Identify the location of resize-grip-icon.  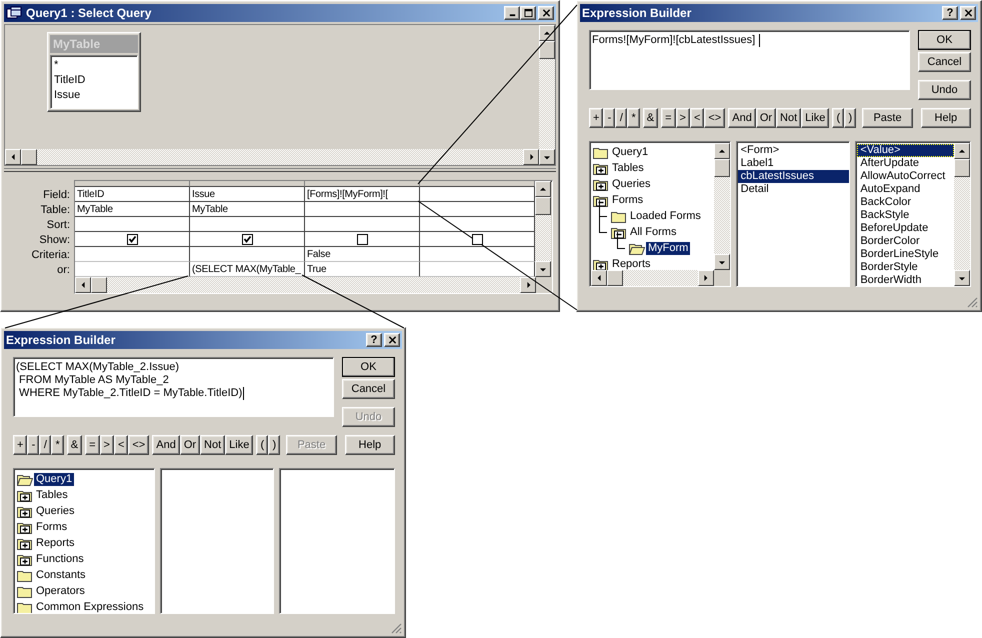
(972, 302).